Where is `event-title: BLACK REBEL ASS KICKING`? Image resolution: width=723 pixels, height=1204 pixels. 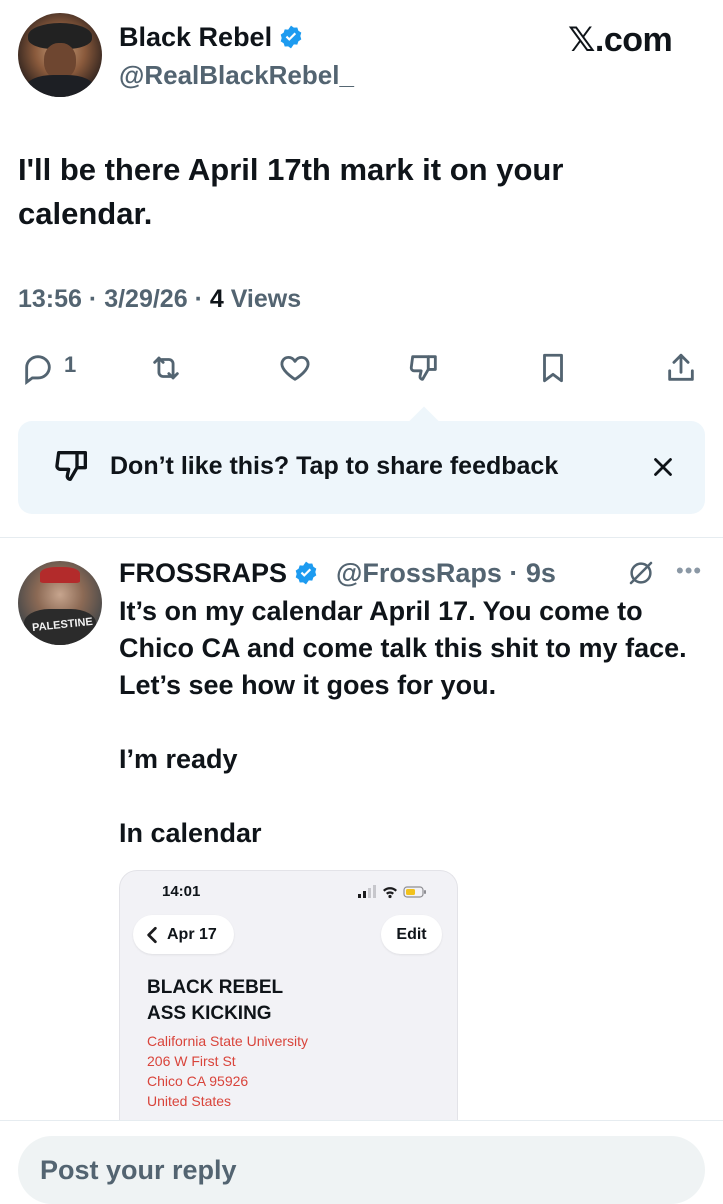
event-title: BLACK REBEL ASS KICKING is located at coordinates (272, 1001).